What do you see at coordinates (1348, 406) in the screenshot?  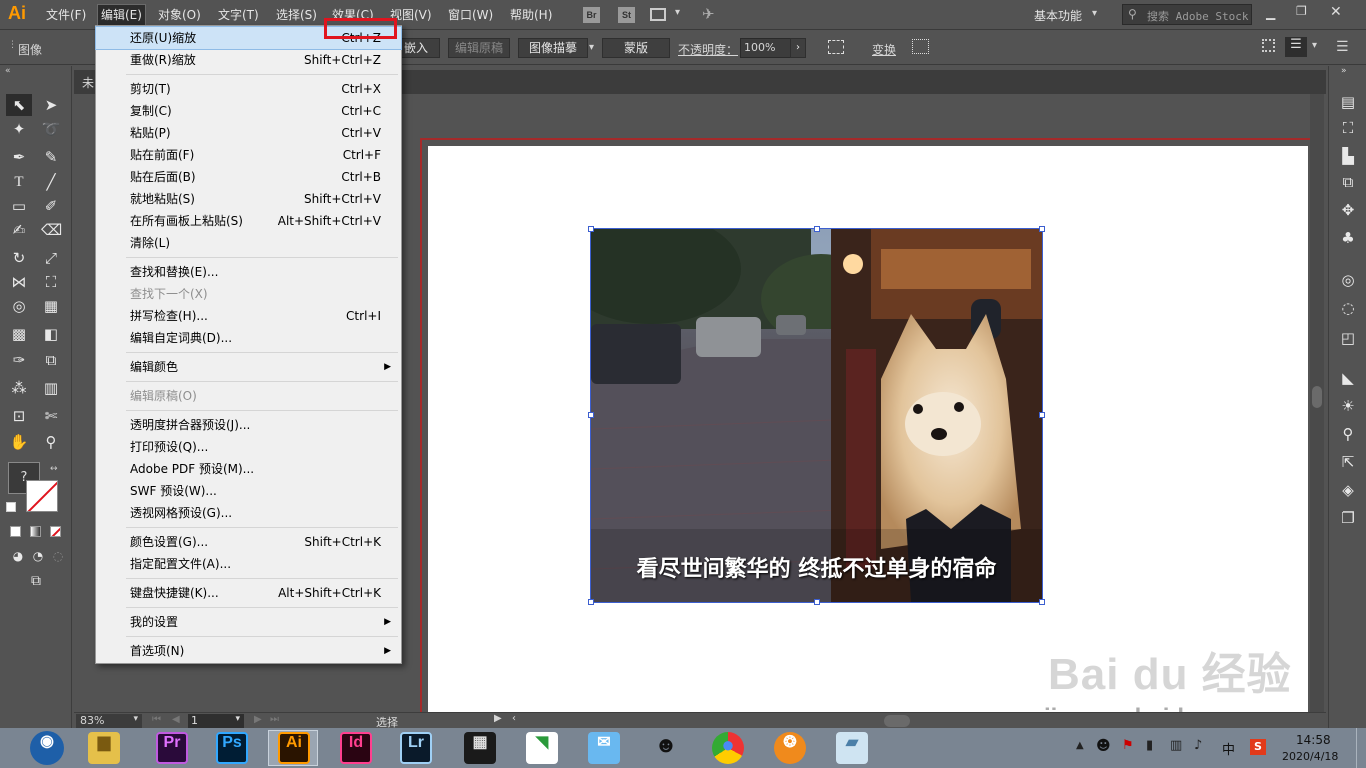 I see `color-panel-icon: ☀` at bounding box center [1348, 406].